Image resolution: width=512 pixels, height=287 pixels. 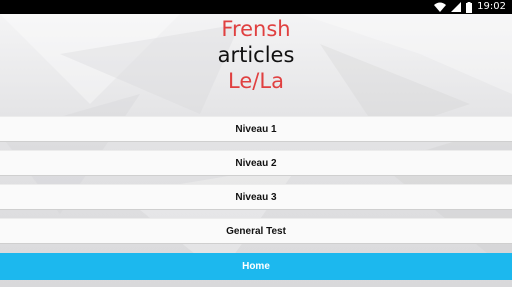 What do you see at coordinates (256, 231) in the screenshot?
I see `general-test-button: General Test` at bounding box center [256, 231].